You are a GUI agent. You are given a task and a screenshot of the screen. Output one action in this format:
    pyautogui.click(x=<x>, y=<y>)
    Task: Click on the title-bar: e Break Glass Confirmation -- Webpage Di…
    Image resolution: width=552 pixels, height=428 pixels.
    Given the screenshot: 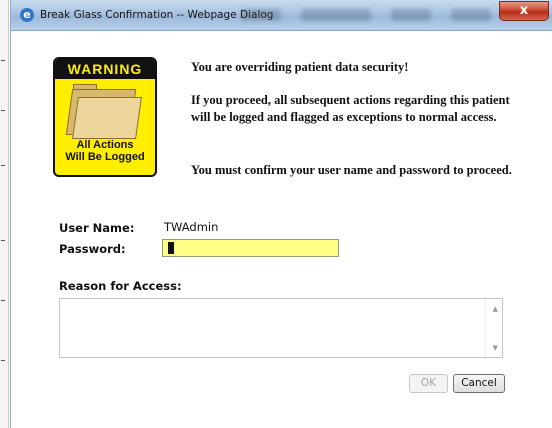 What is the action you would take?
    pyautogui.click(x=281, y=15)
    